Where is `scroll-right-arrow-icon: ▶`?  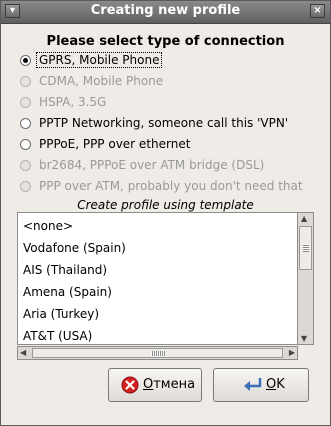
scroll-right-arrow-icon: ▶ is located at coordinates (292, 352).